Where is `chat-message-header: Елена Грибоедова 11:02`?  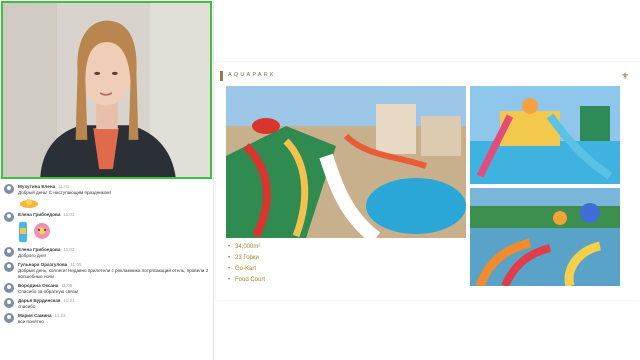
chat-message-header: Елена Грибоедова 11:02 is located at coordinates (114, 215).